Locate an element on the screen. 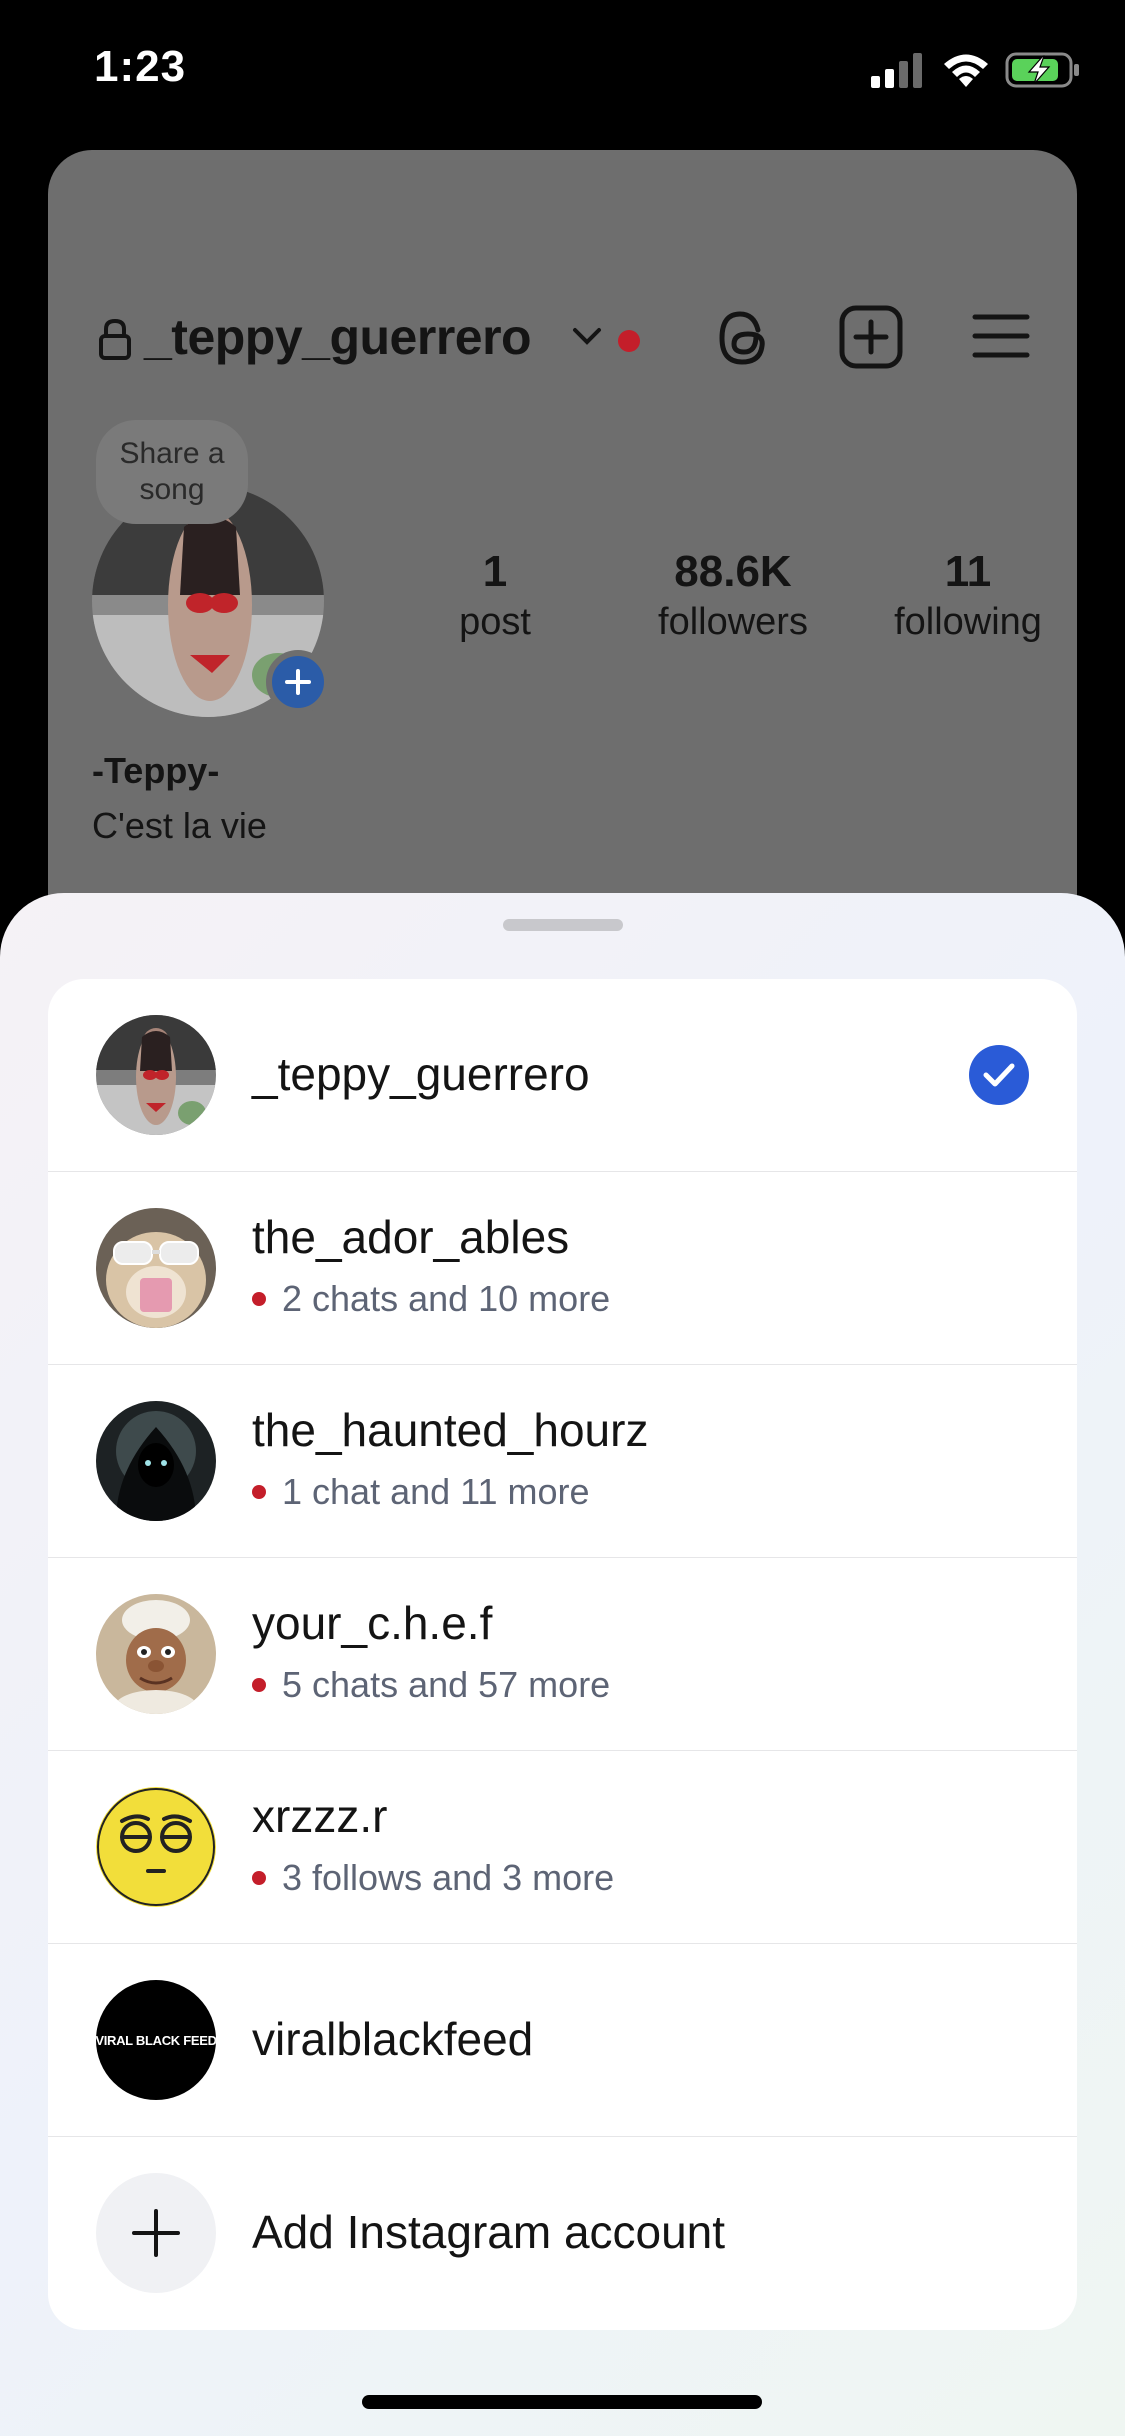  add-account-label: Add Instagram account is located at coordinates (489, 2232).